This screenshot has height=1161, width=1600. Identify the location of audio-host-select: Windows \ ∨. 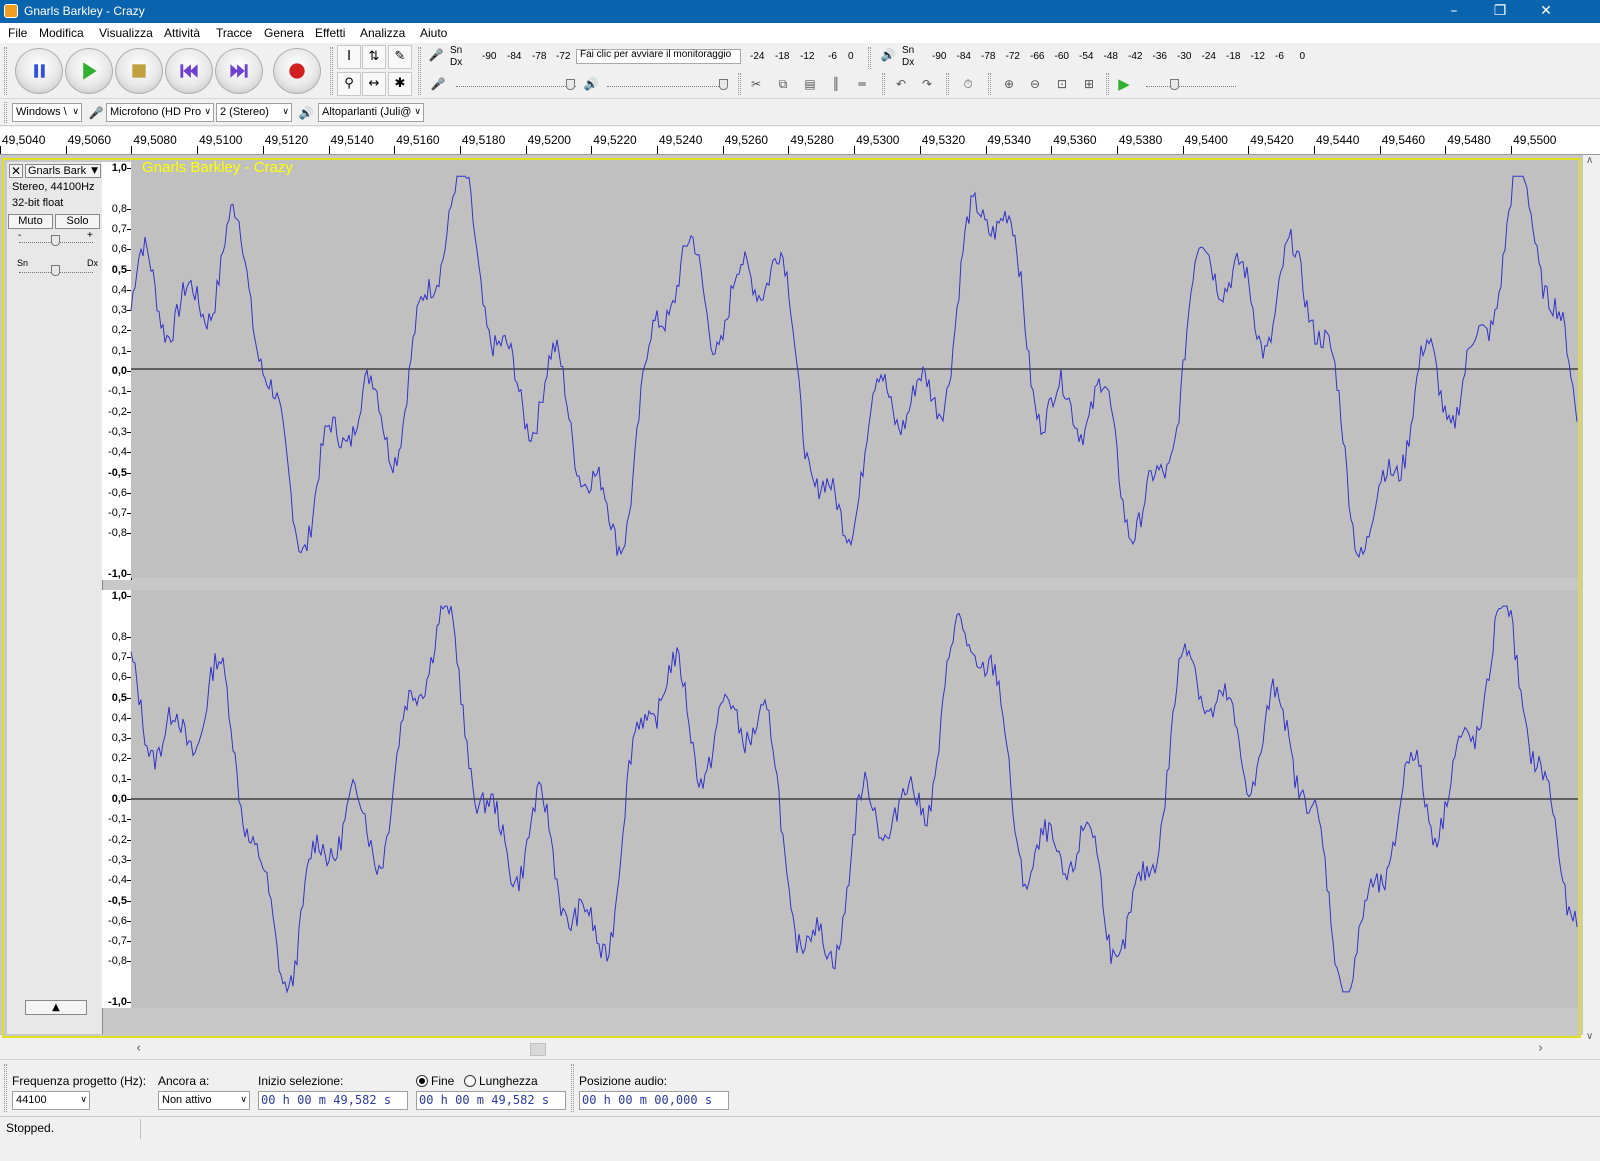
(47, 112).